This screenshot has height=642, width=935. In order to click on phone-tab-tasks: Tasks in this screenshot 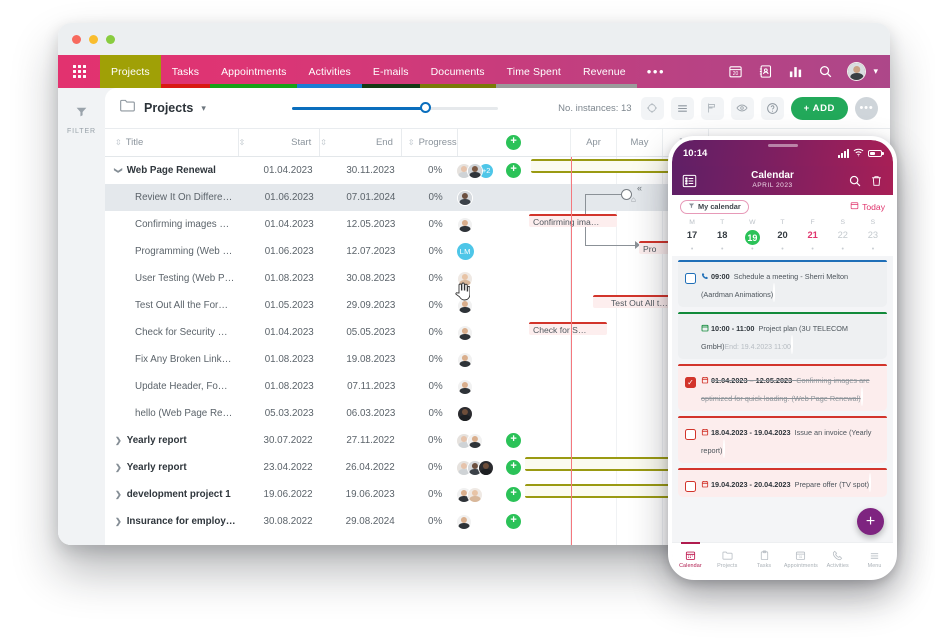, I will do `click(764, 559)`.